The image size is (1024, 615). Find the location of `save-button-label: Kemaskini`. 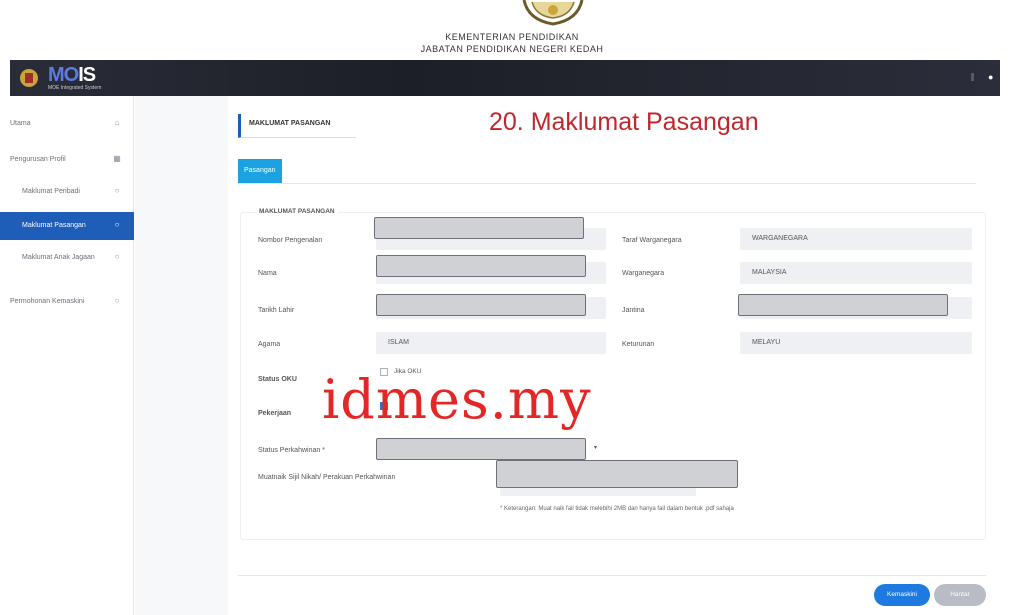

save-button-label: Kemaskini is located at coordinates (902, 594).